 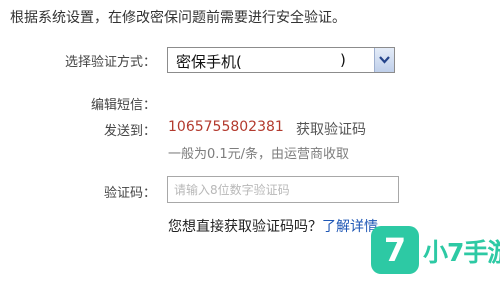 I want to click on code-label: 验证码：, so click(x=129, y=193).